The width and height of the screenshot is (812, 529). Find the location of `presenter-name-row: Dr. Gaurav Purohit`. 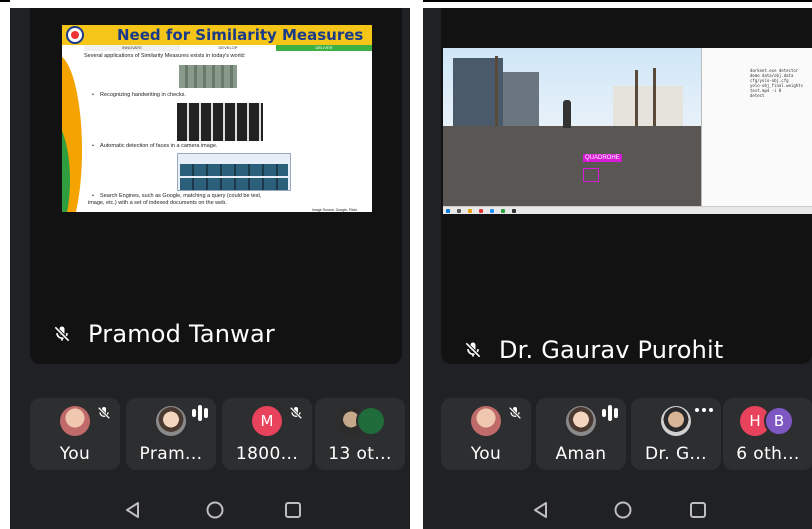

presenter-name-row: Dr. Gaurav Purohit is located at coordinates (593, 350).